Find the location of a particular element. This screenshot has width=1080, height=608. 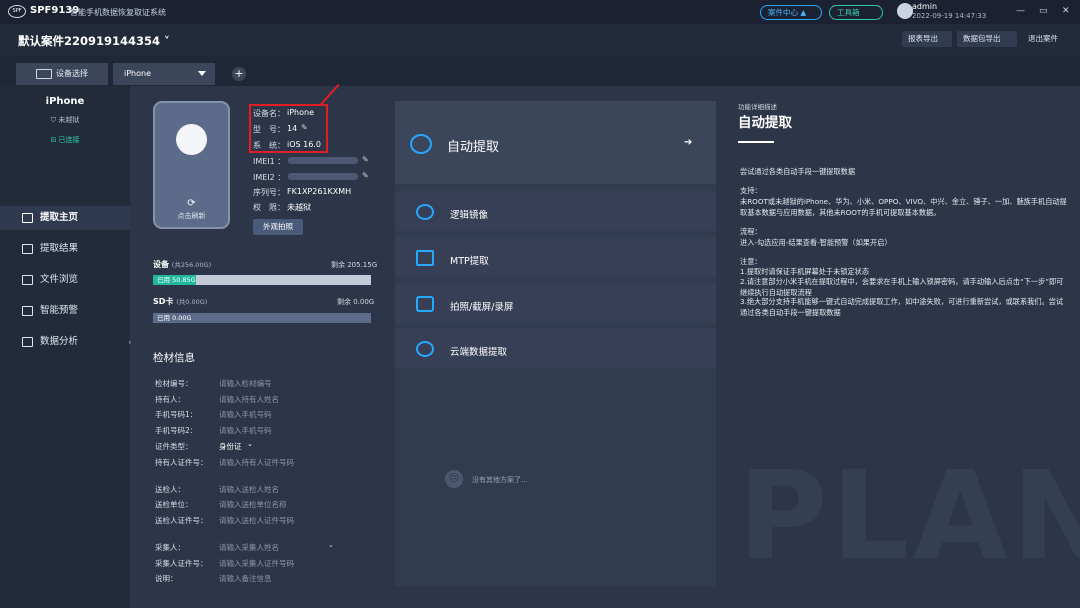

avatar is located at coordinates (905, 11).